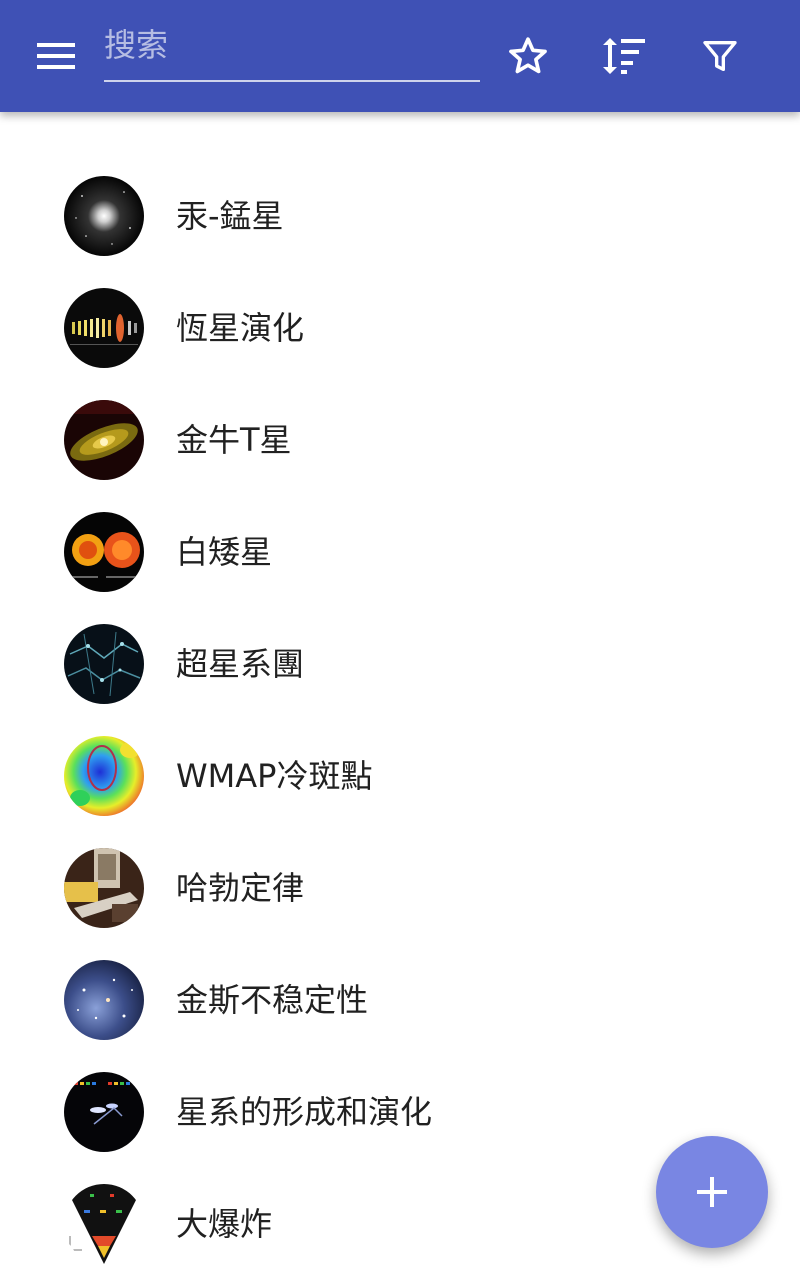  I want to click on list-item-label: 恆星演化, so click(240, 328).